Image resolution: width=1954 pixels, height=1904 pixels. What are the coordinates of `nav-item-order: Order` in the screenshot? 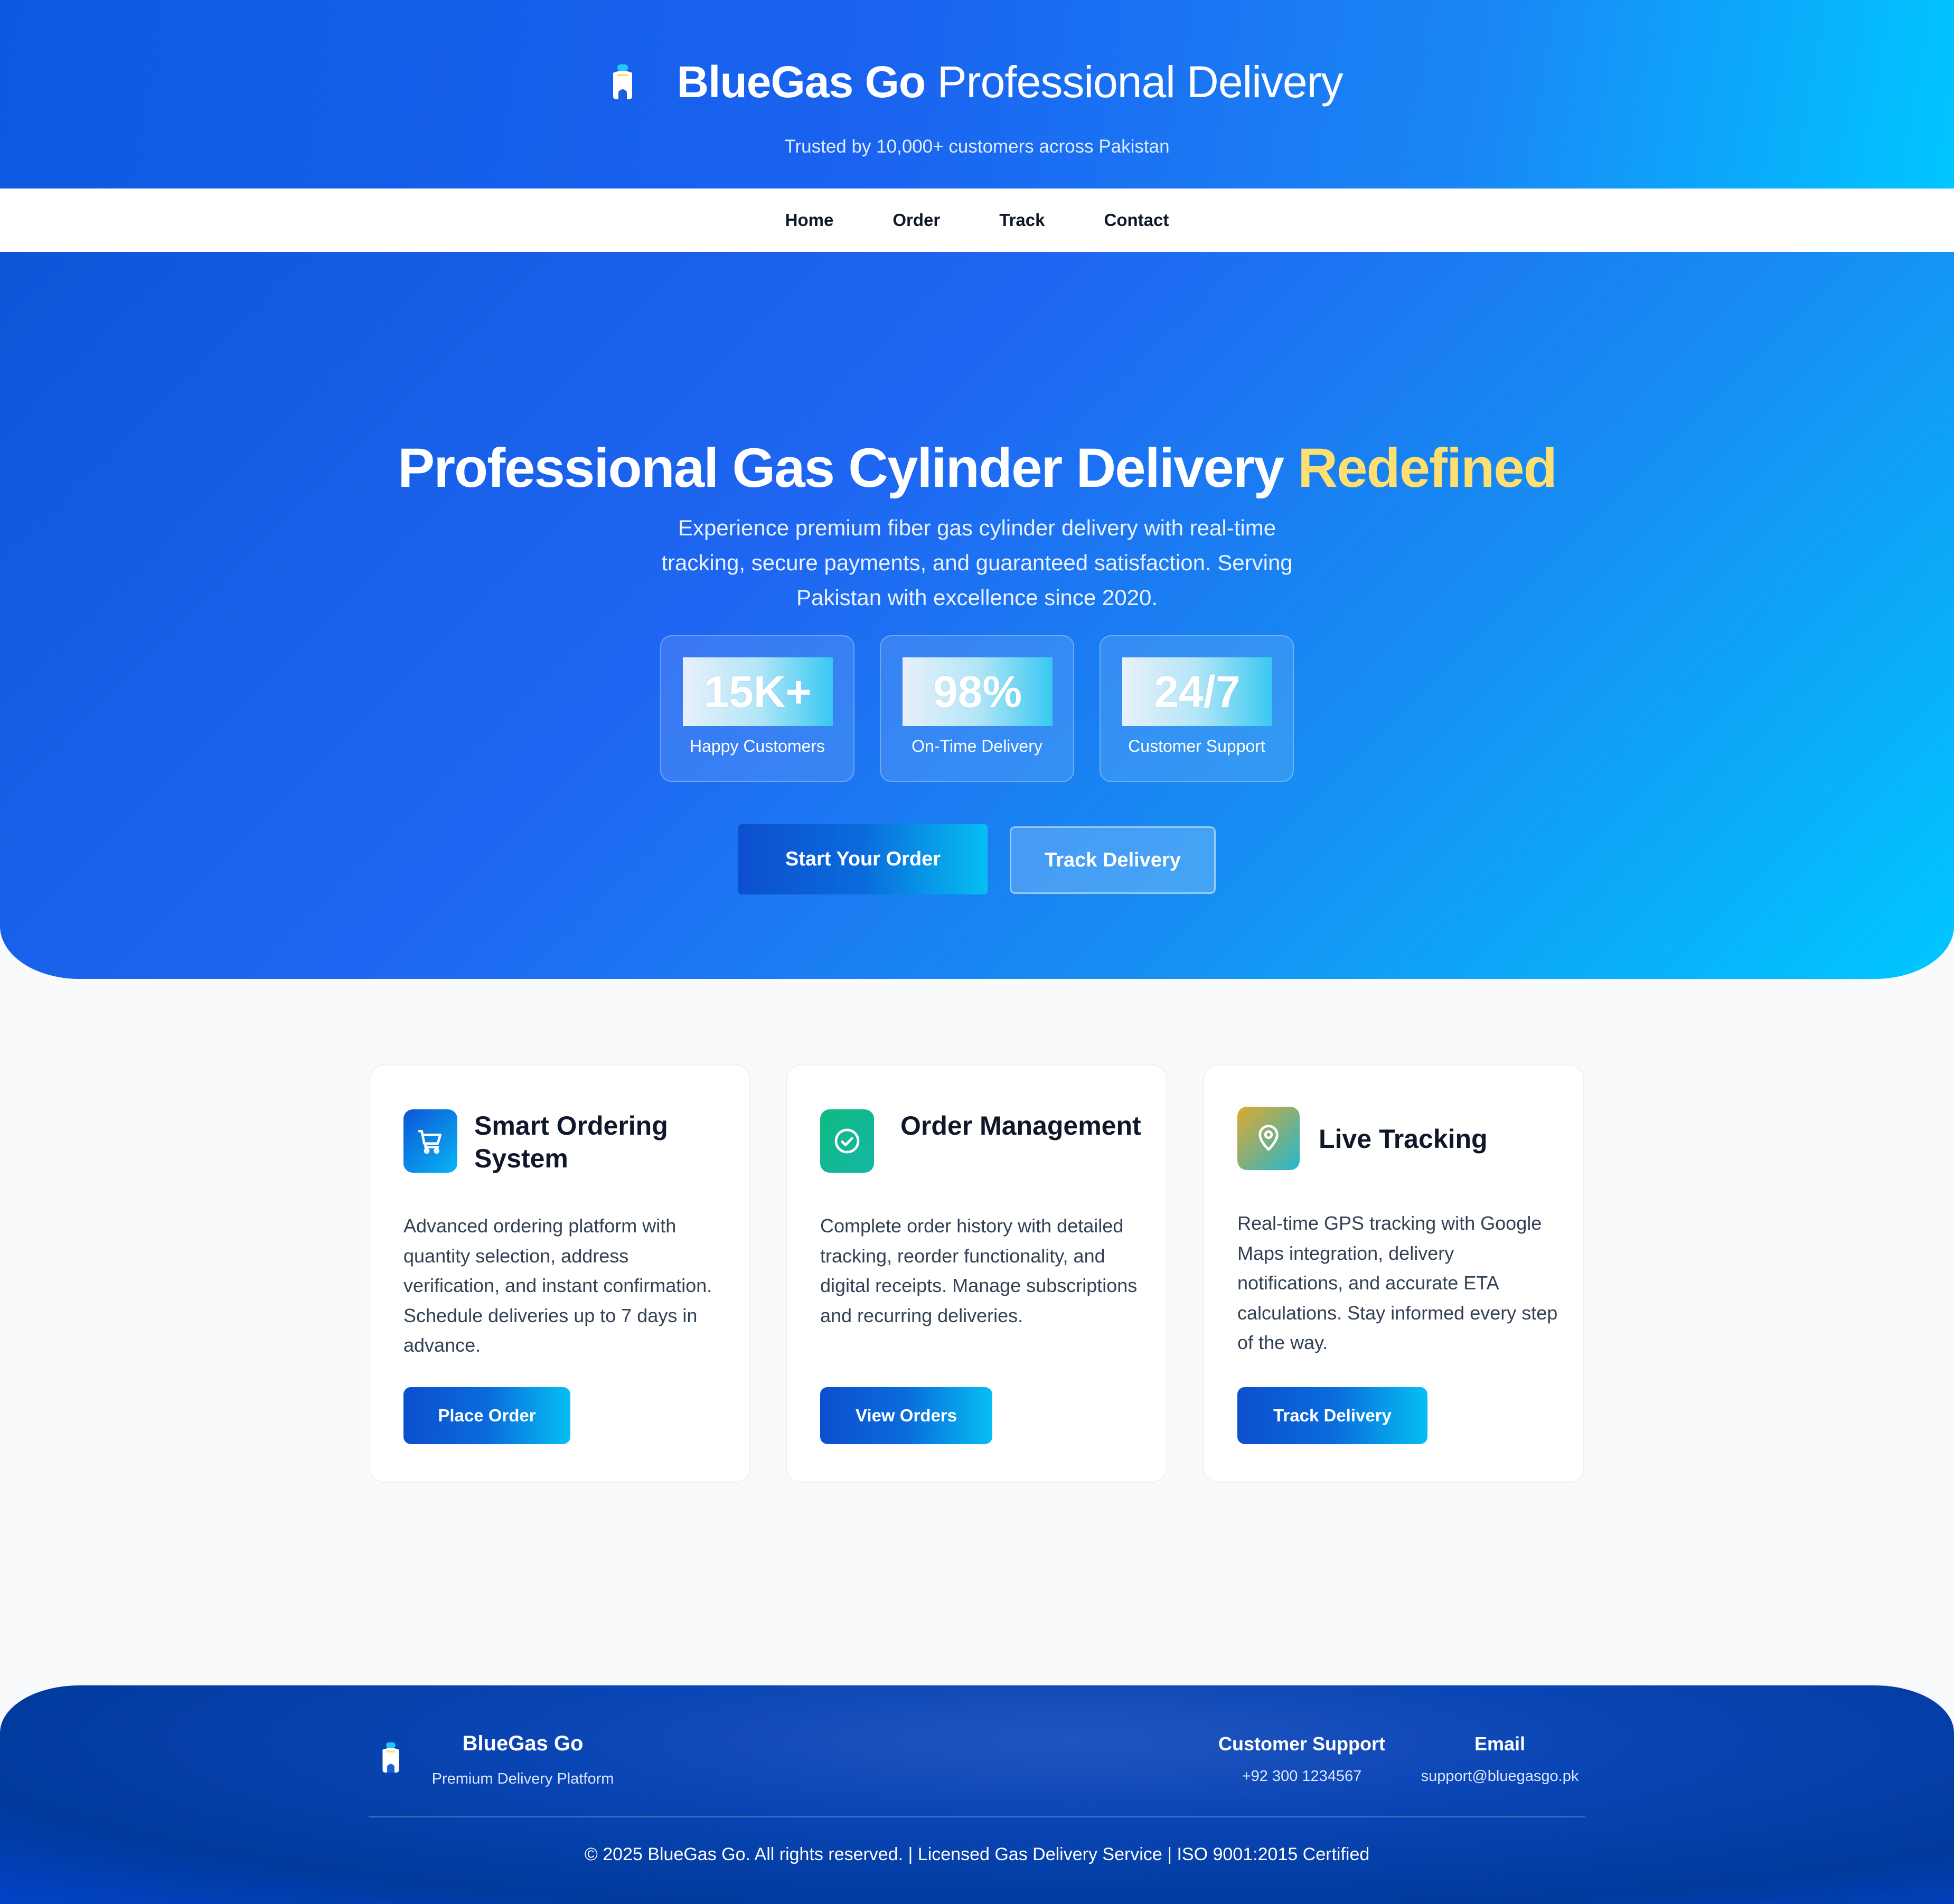 It's located at (917, 220).